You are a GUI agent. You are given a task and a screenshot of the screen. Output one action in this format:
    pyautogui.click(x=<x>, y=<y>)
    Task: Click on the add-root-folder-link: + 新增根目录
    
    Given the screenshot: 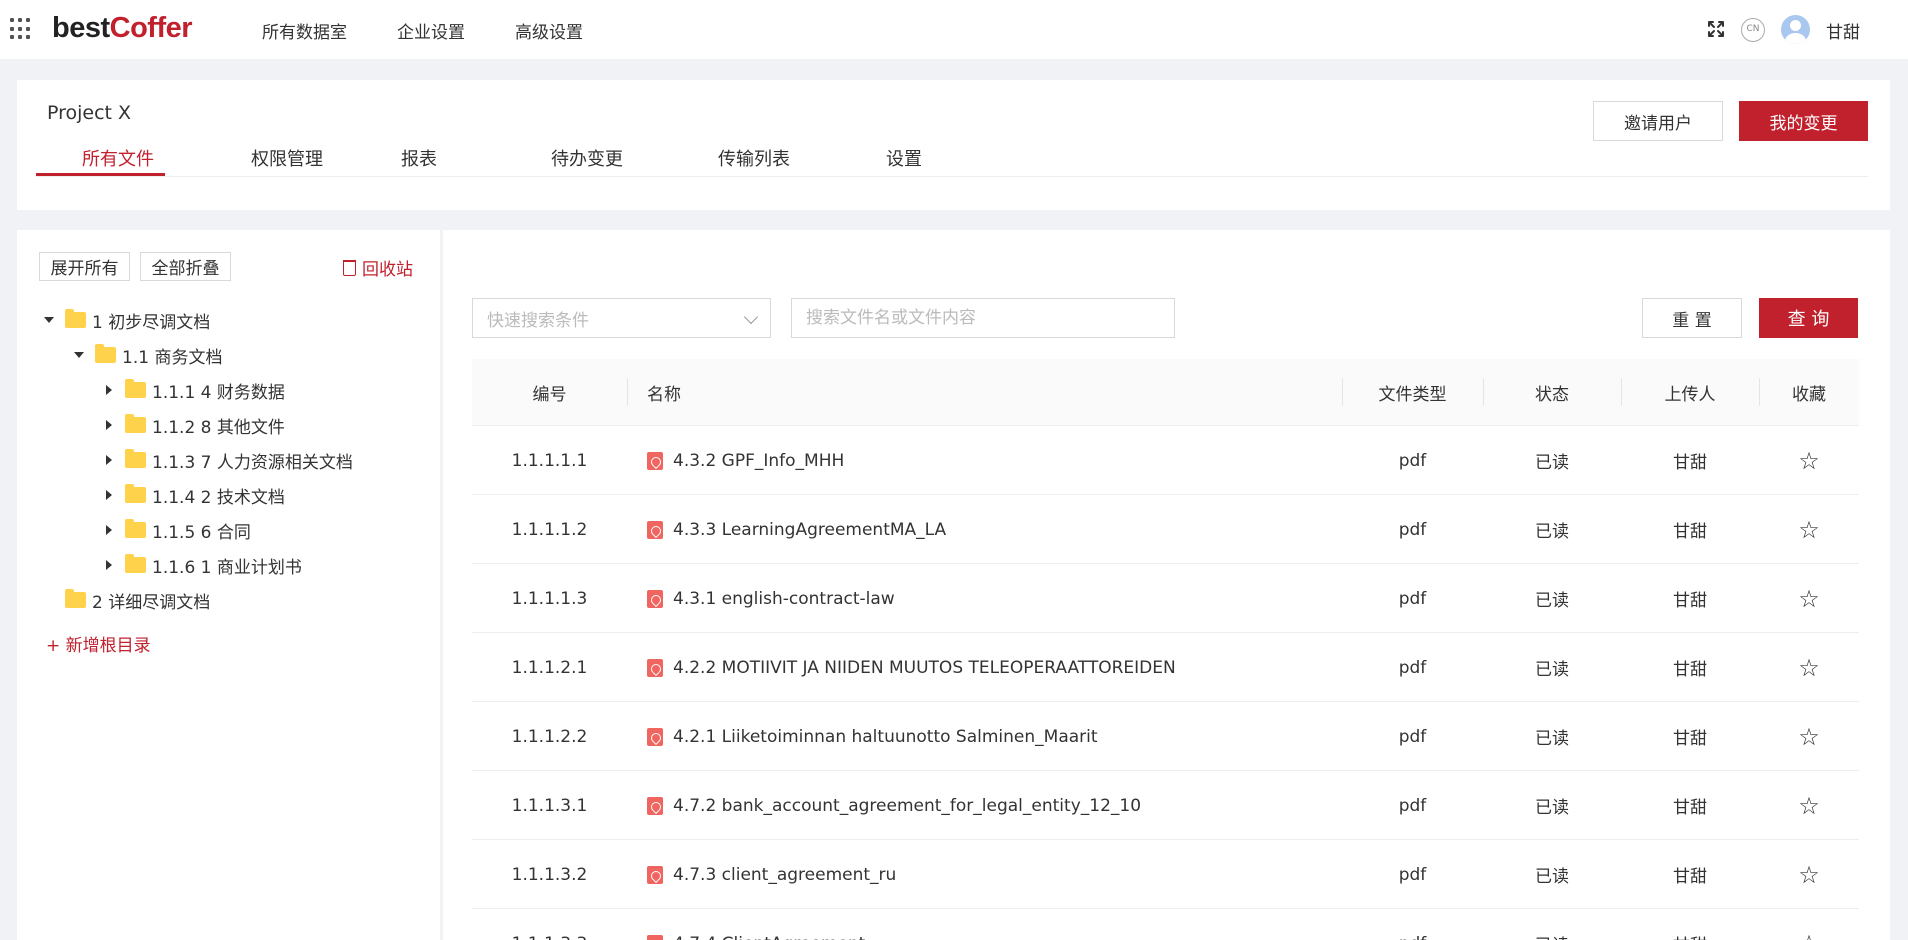 What is the action you would take?
    pyautogui.click(x=98, y=643)
    